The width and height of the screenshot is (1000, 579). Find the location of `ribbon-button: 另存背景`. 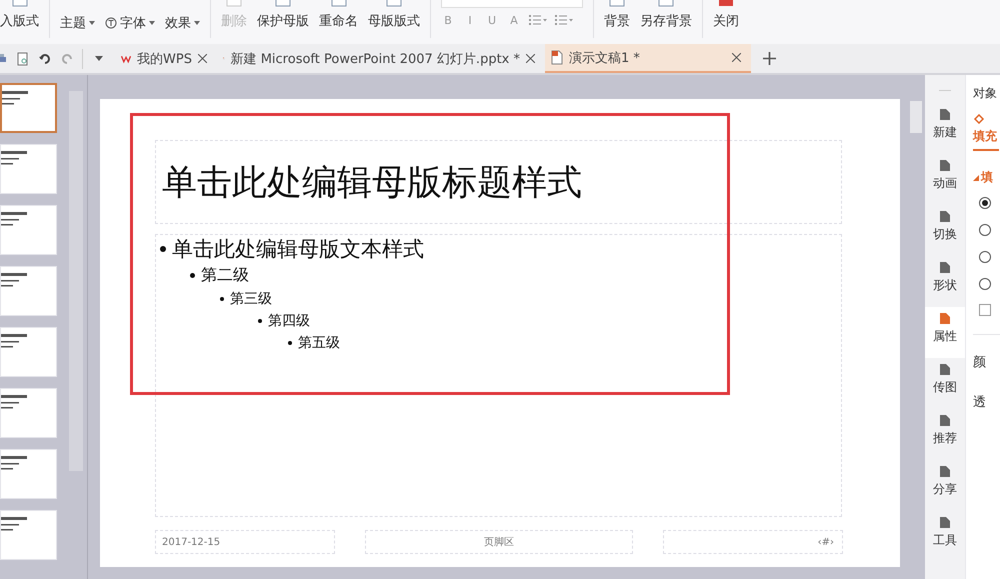

ribbon-button: 另存背景 is located at coordinates (666, 15).